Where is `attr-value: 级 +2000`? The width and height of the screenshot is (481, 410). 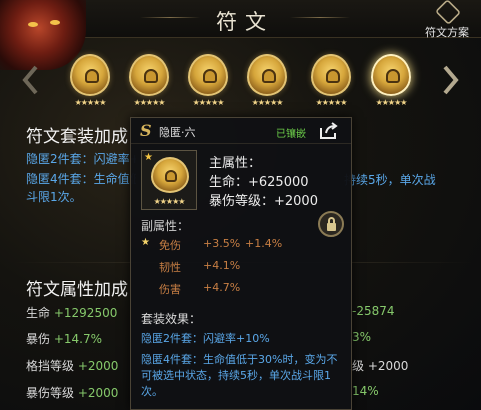
attr-value: 级 +2000 is located at coordinates (380, 366).